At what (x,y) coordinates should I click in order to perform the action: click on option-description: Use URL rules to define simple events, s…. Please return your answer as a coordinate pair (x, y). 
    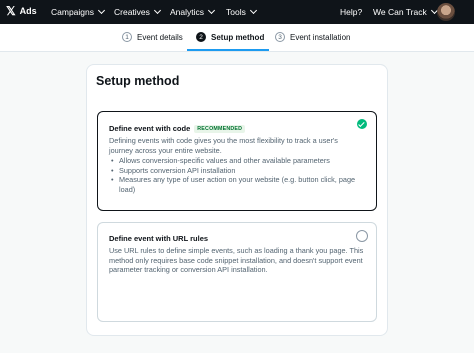
    Looking at the image, I should click on (236, 260).